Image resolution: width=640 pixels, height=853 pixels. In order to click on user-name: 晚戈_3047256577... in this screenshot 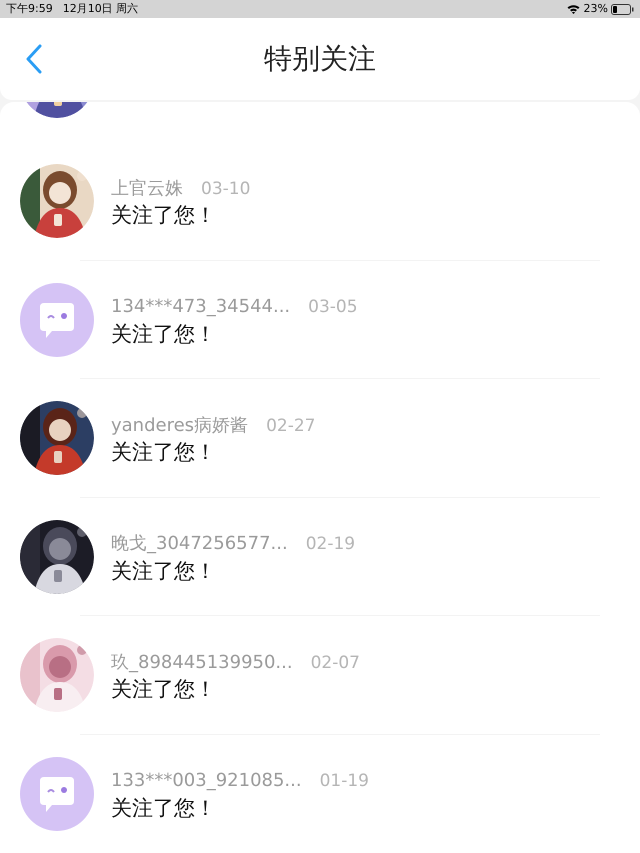, I will do `click(199, 543)`.